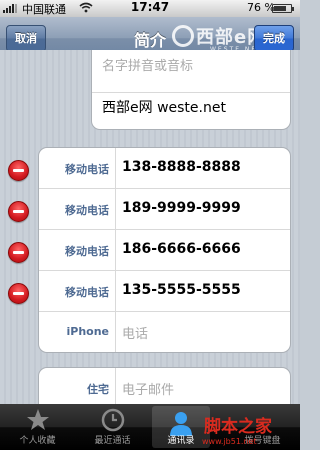  I want to click on battery-percent: 76 %, so click(261, 7).